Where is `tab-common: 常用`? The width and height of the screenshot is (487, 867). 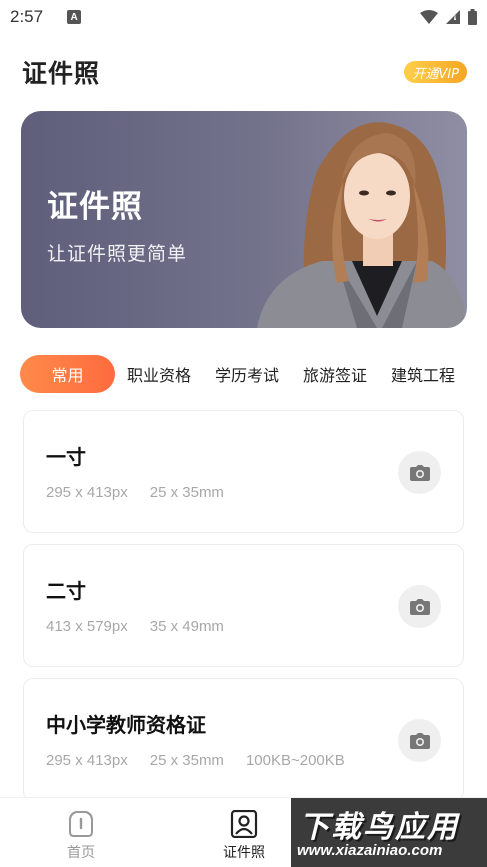 tab-common: 常用 is located at coordinates (67, 374).